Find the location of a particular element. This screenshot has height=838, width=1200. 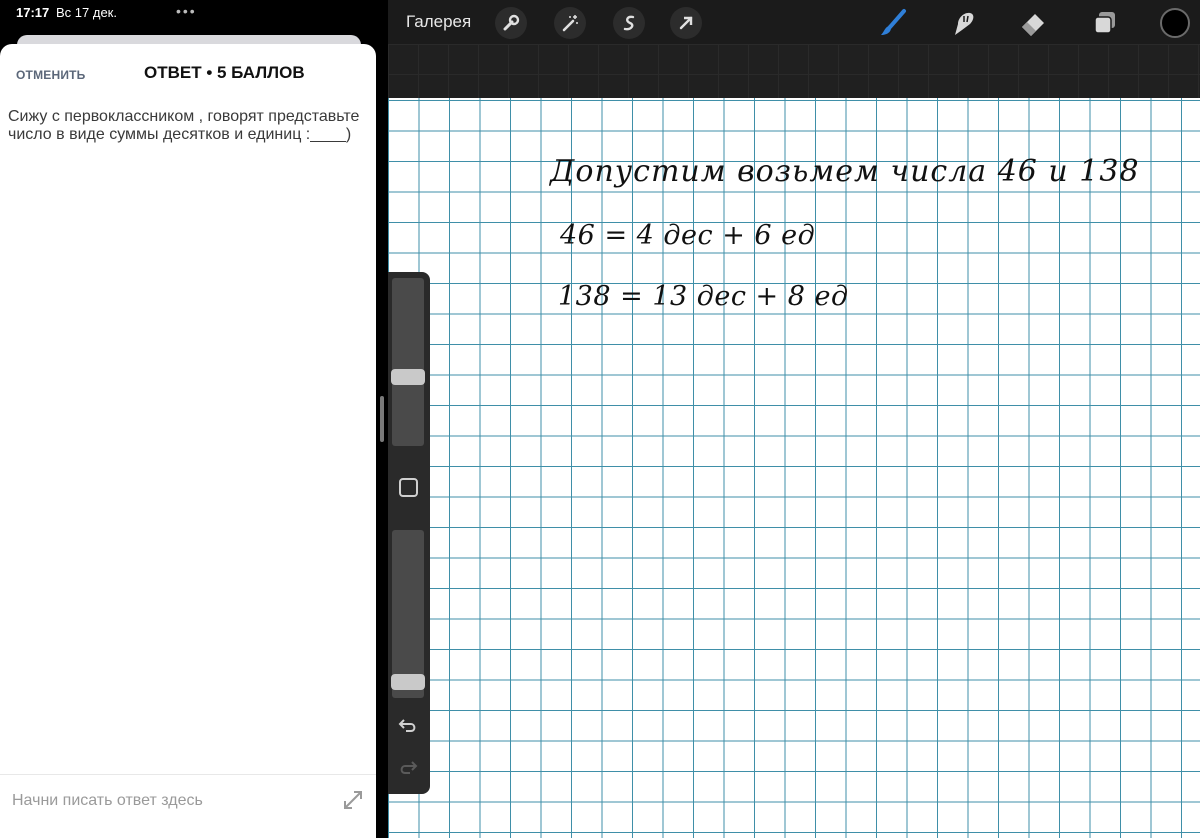

procreate-toolbar: Галерея is located at coordinates (794, 22).